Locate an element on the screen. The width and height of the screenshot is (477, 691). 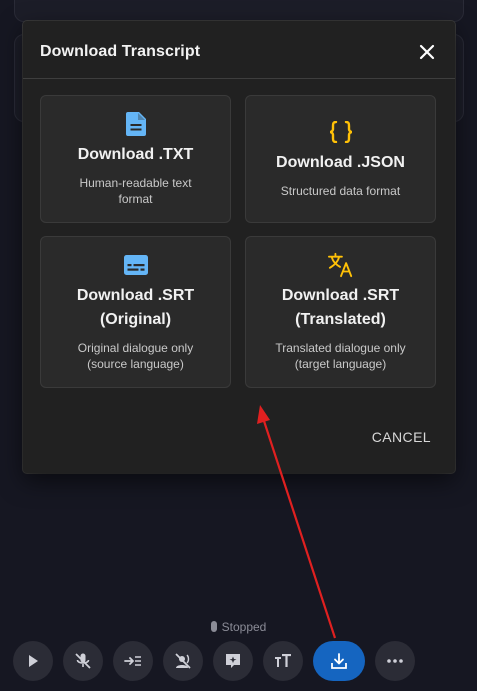
play-icon is located at coordinates (33, 661).